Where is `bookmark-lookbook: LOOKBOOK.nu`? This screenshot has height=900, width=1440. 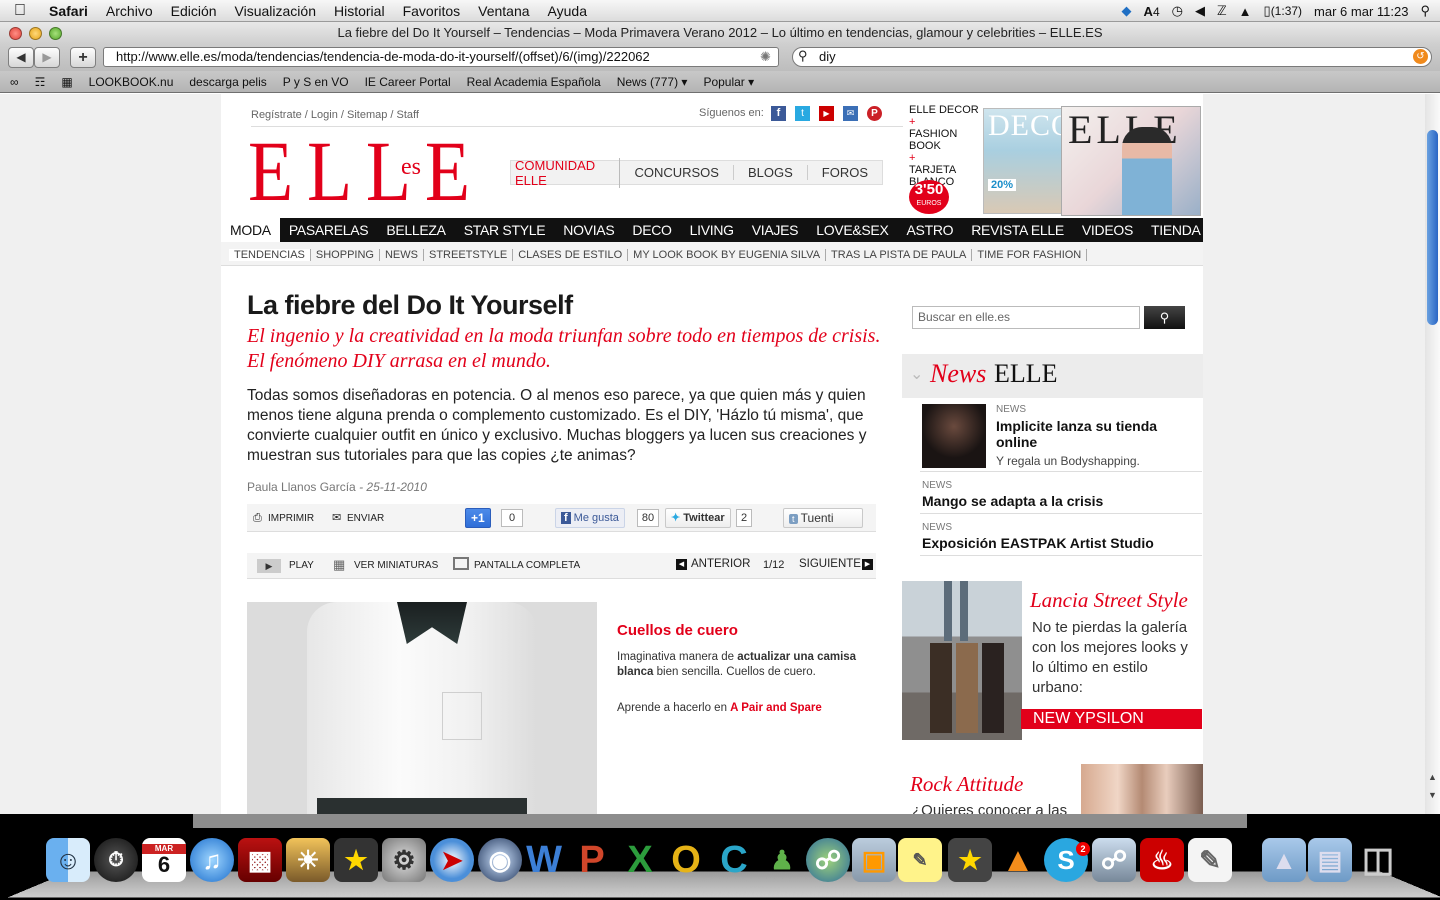
bookmark-lookbook: LOOKBOOK.nu is located at coordinates (131, 82).